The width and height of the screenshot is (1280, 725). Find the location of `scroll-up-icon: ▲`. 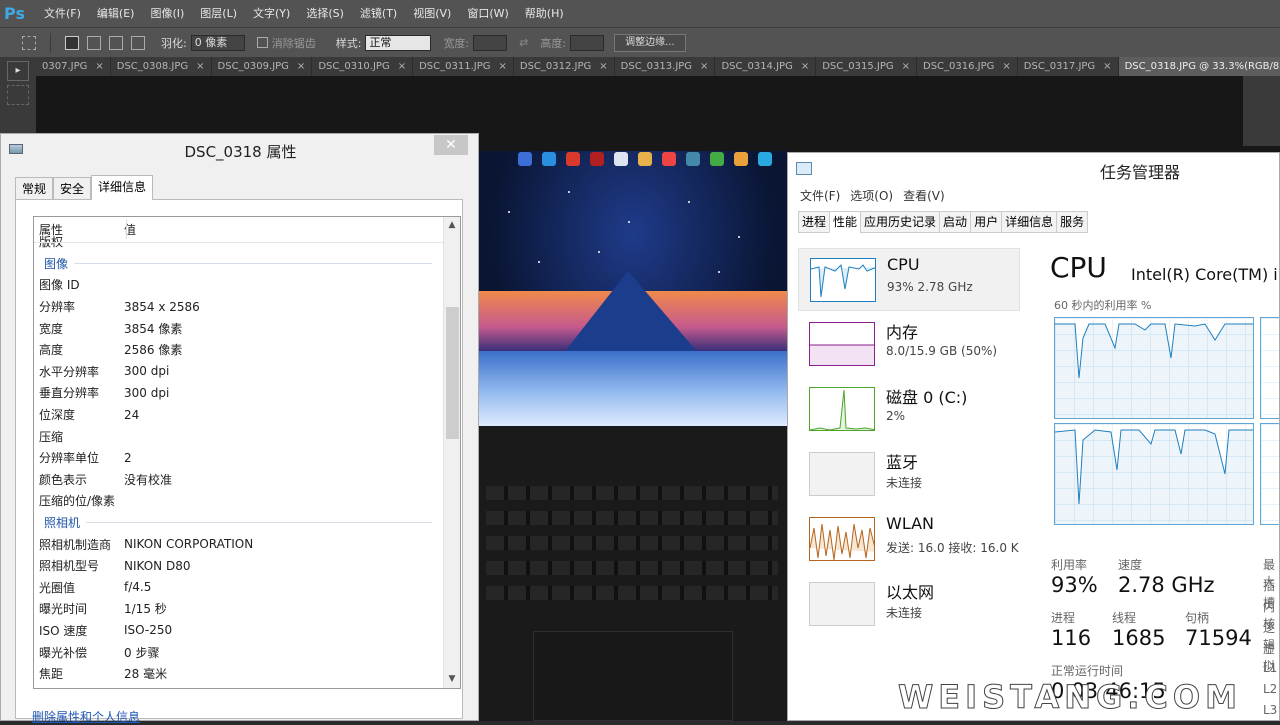

scroll-up-icon: ▲ is located at coordinates (452, 225).